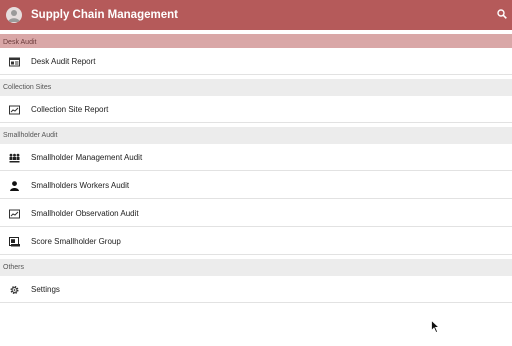 The image size is (512, 346). I want to click on menu-item-label: Smallholders Workers Audit, so click(80, 185).